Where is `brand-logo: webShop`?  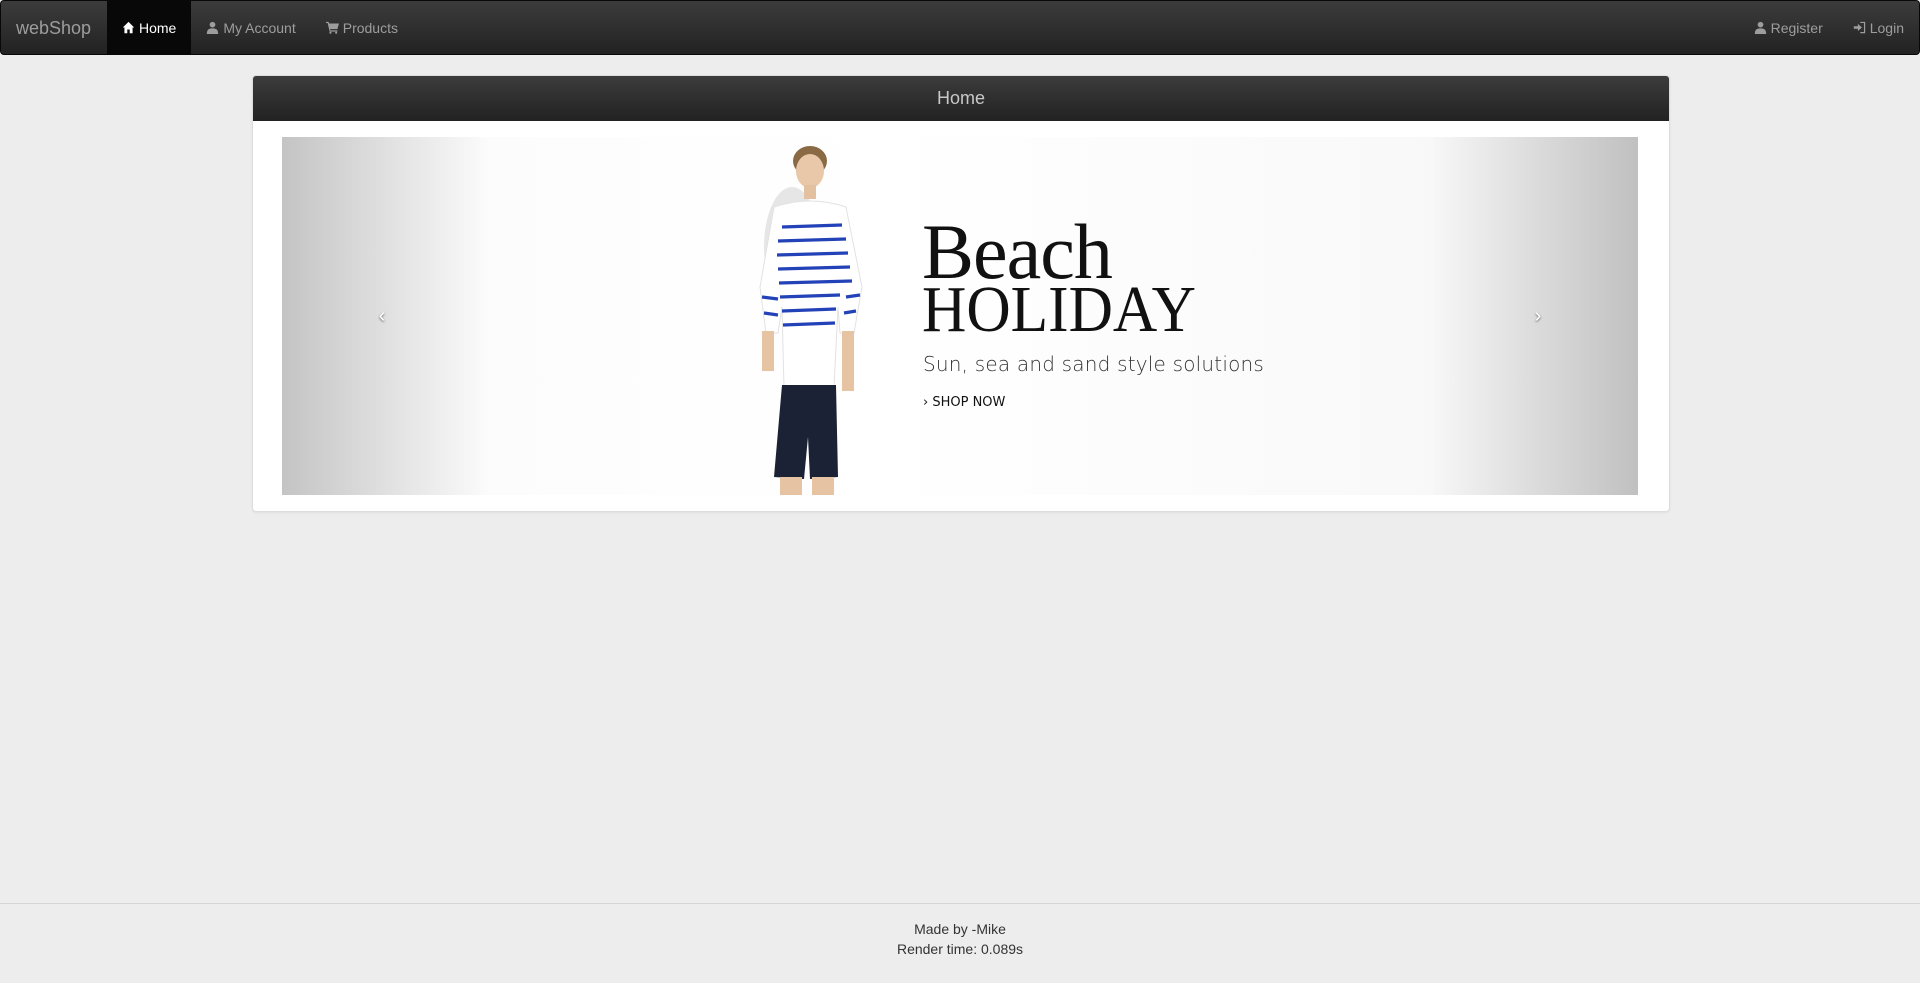
brand-logo: webShop is located at coordinates (53, 27).